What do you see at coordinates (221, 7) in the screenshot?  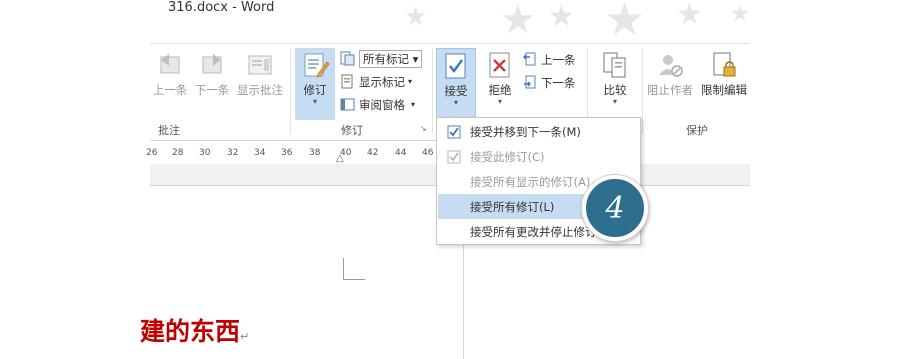 I see `window-title: 316.docx - Word` at bounding box center [221, 7].